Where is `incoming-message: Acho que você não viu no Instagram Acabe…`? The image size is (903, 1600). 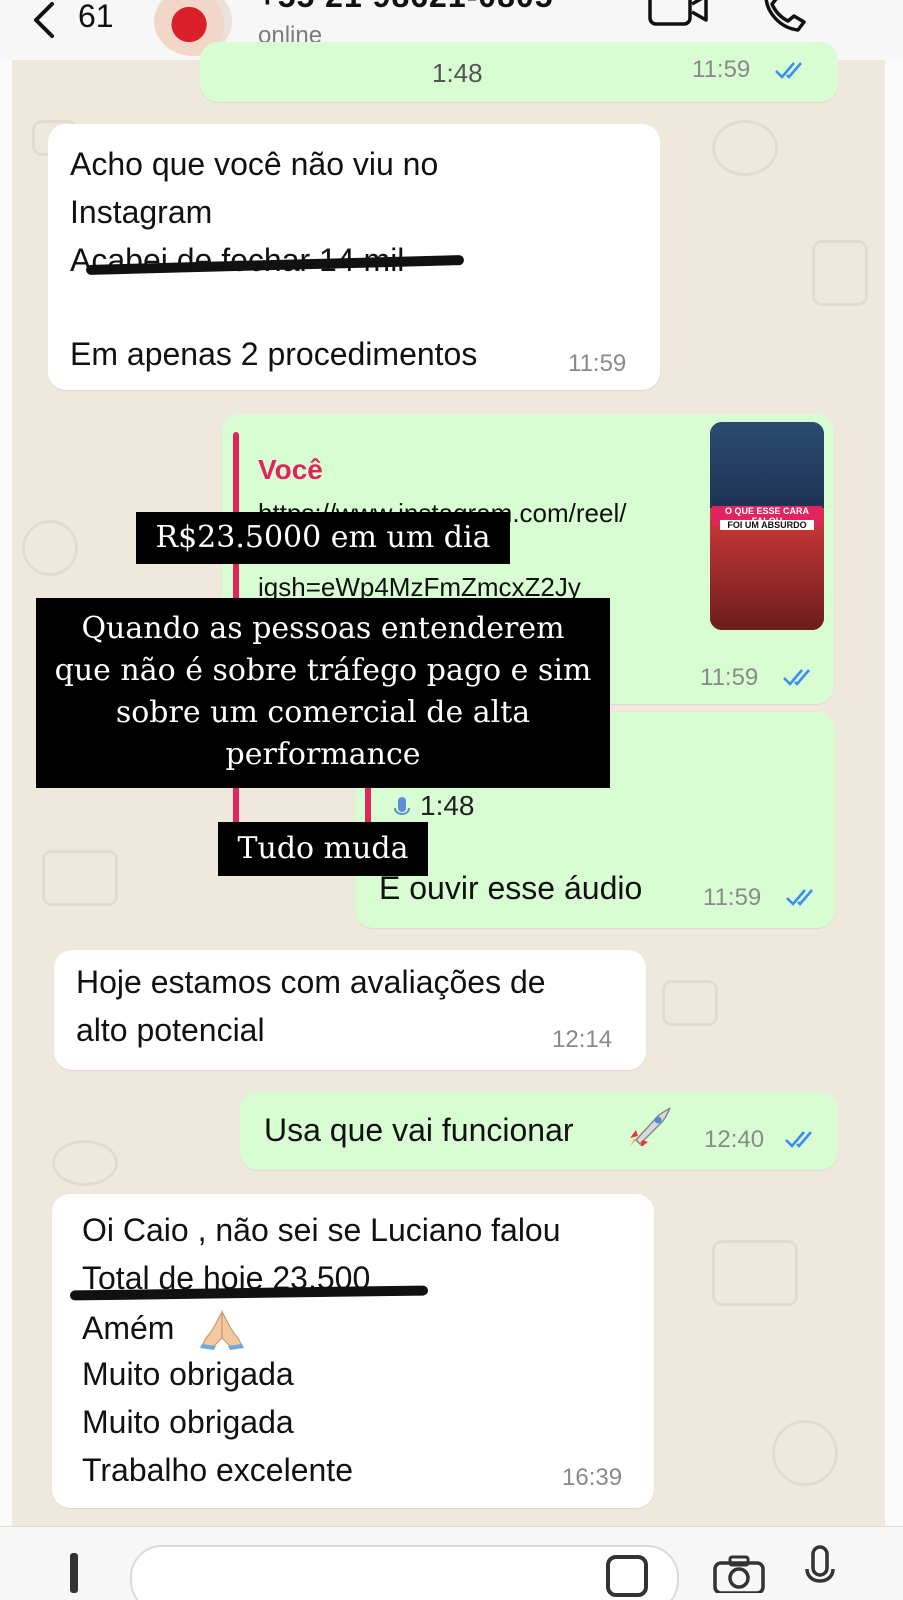
incoming-message: Acho que você não viu no Instagram Acabe… is located at coordinates (354, 257).